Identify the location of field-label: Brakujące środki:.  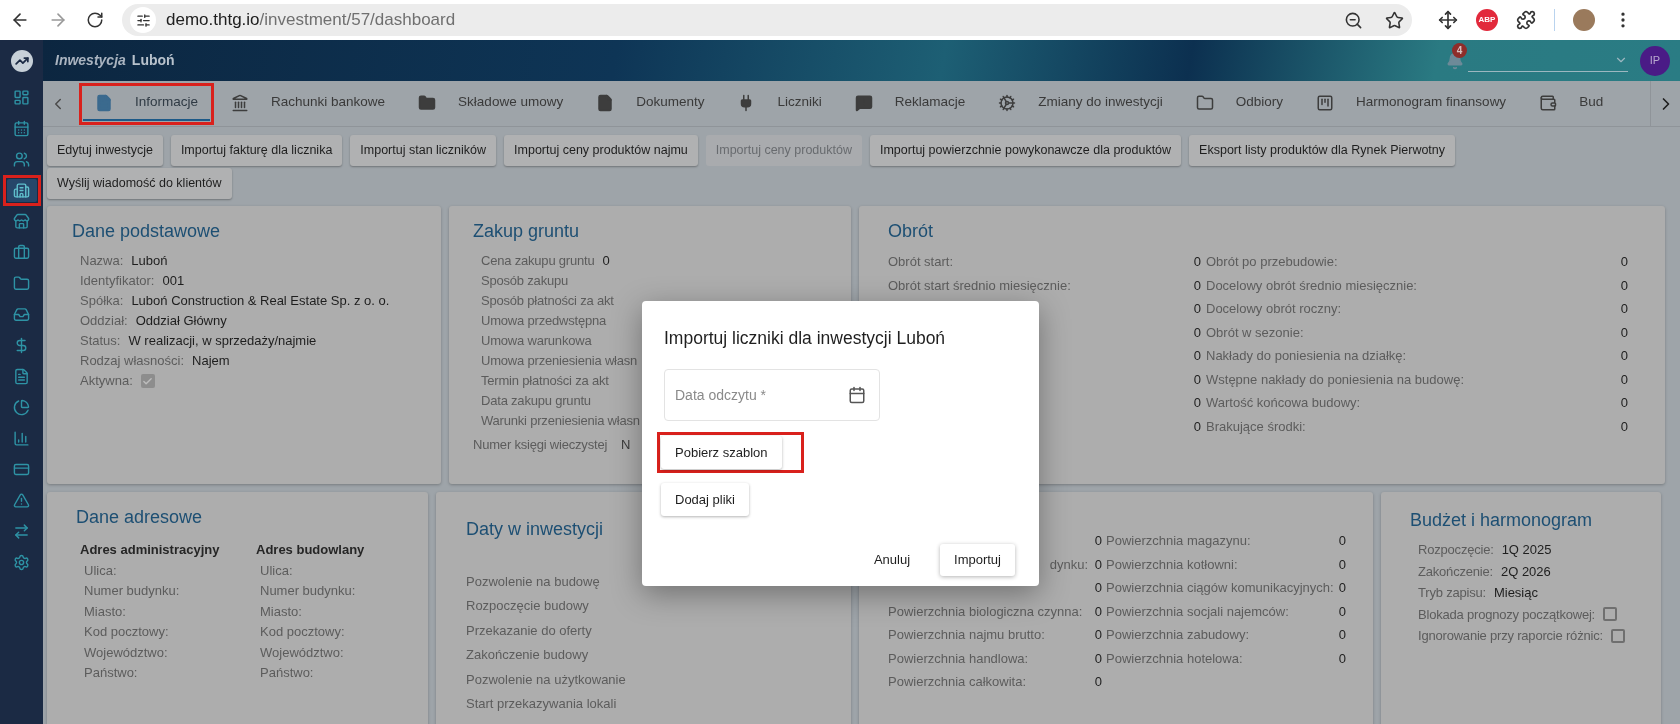
(1256, 426).